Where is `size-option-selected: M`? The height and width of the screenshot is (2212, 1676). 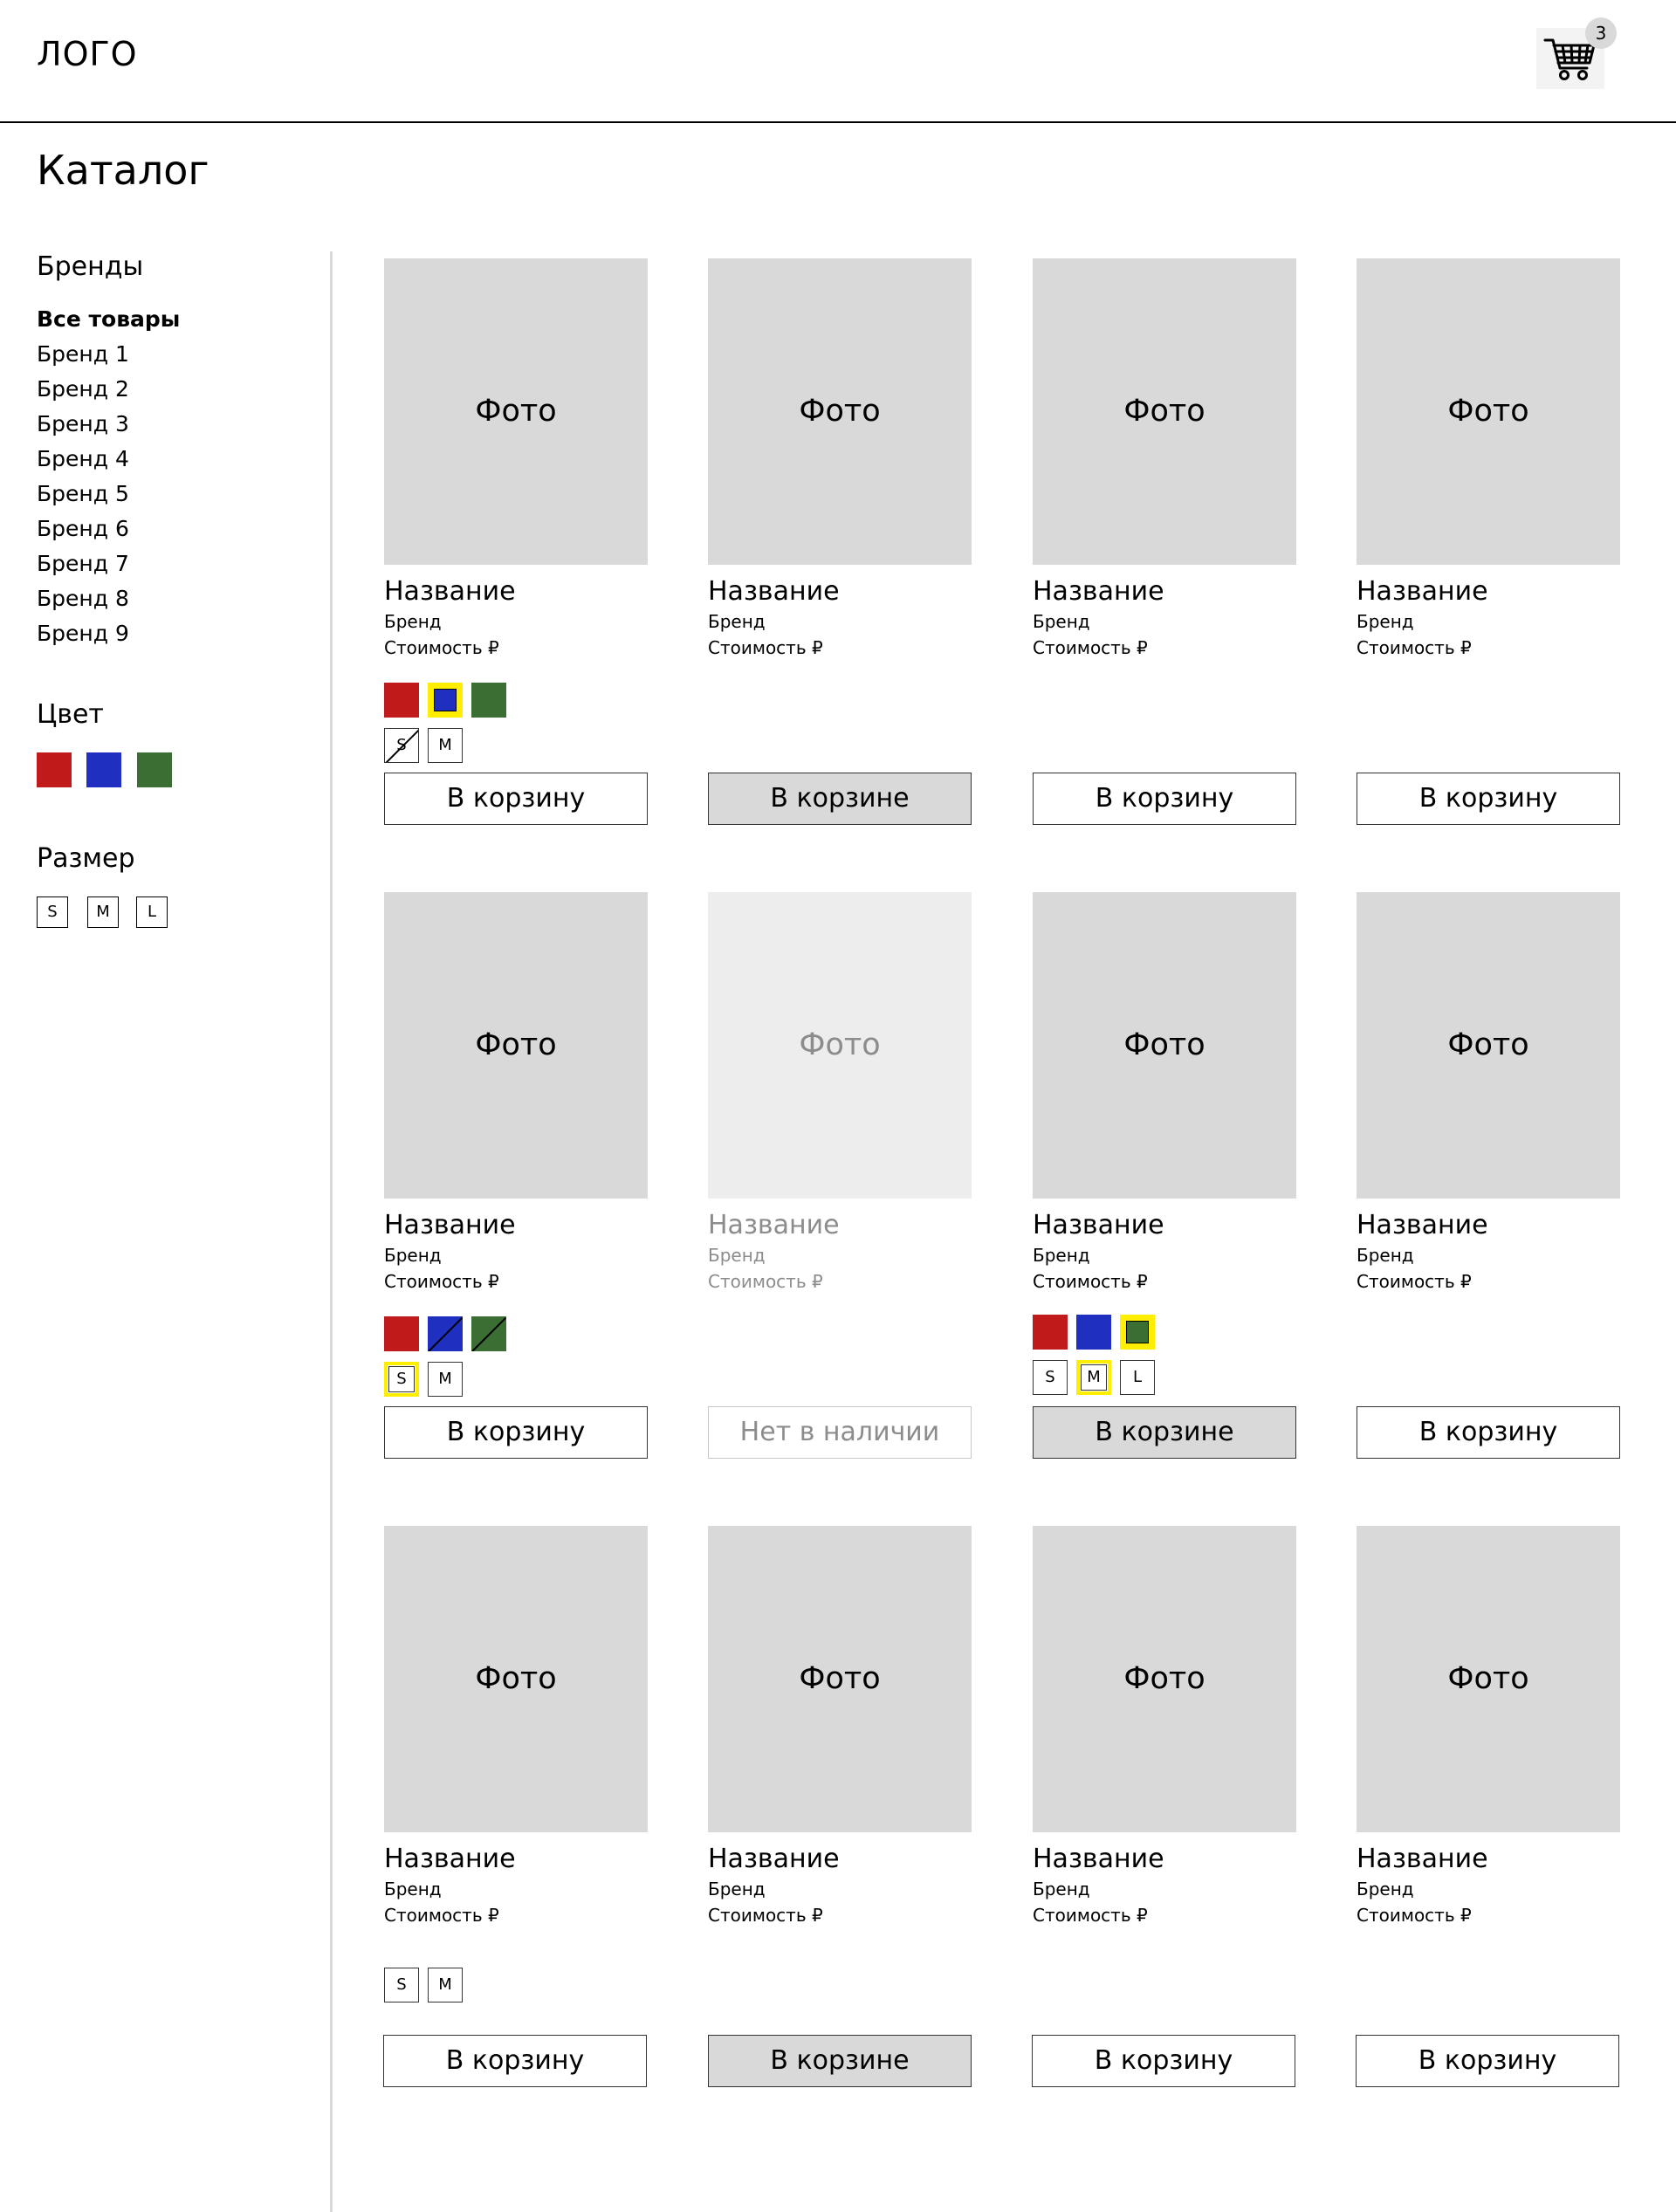 size-option-selected: M is located at coordinates (1093, 1378).